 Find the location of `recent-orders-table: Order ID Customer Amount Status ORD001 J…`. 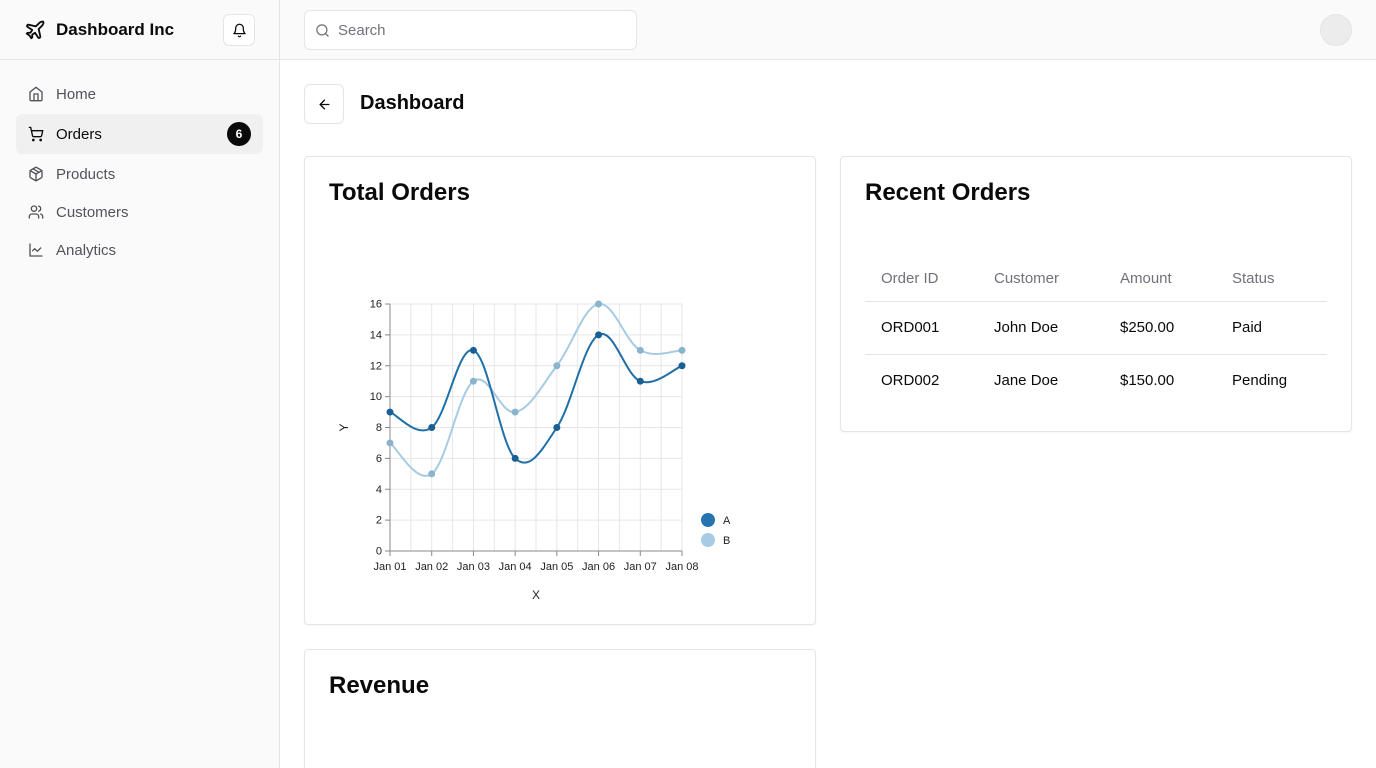

recent-orders-table: Order ID Customer Amount Status ORD001 J… is located at coordinates (1096, 332).